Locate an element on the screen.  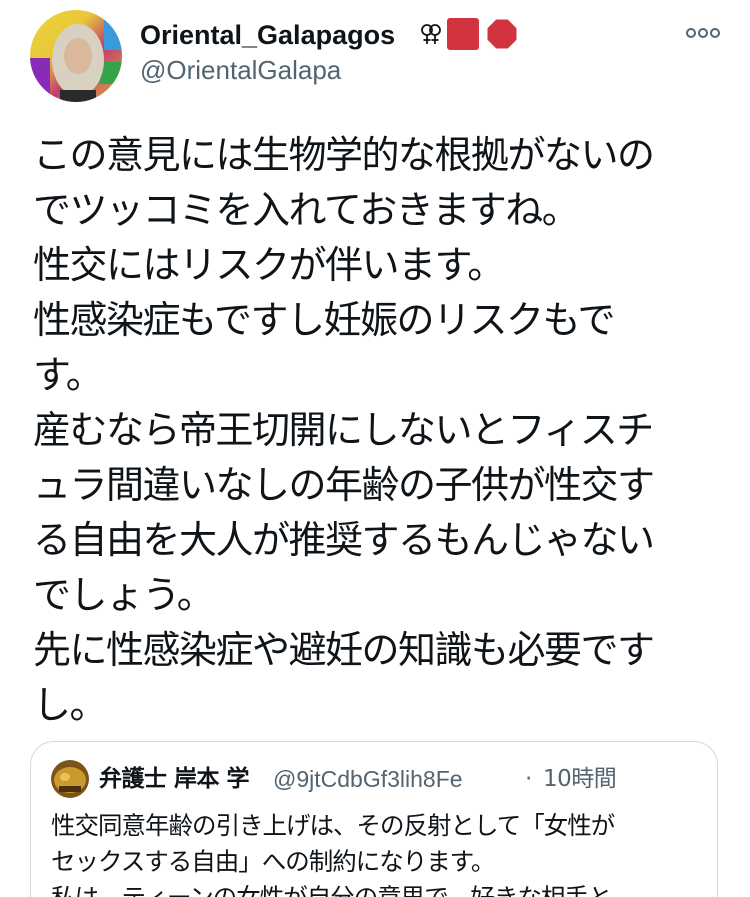
tweet-line: し。 is located at coordinates (70, 705).